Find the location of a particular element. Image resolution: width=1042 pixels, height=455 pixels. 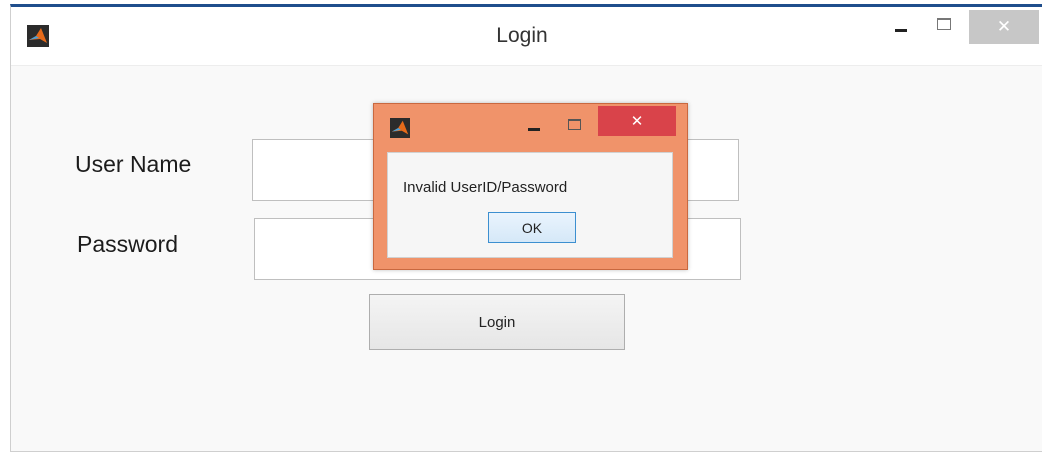

close-button: ✕ is located at coordinates (1004, 27).